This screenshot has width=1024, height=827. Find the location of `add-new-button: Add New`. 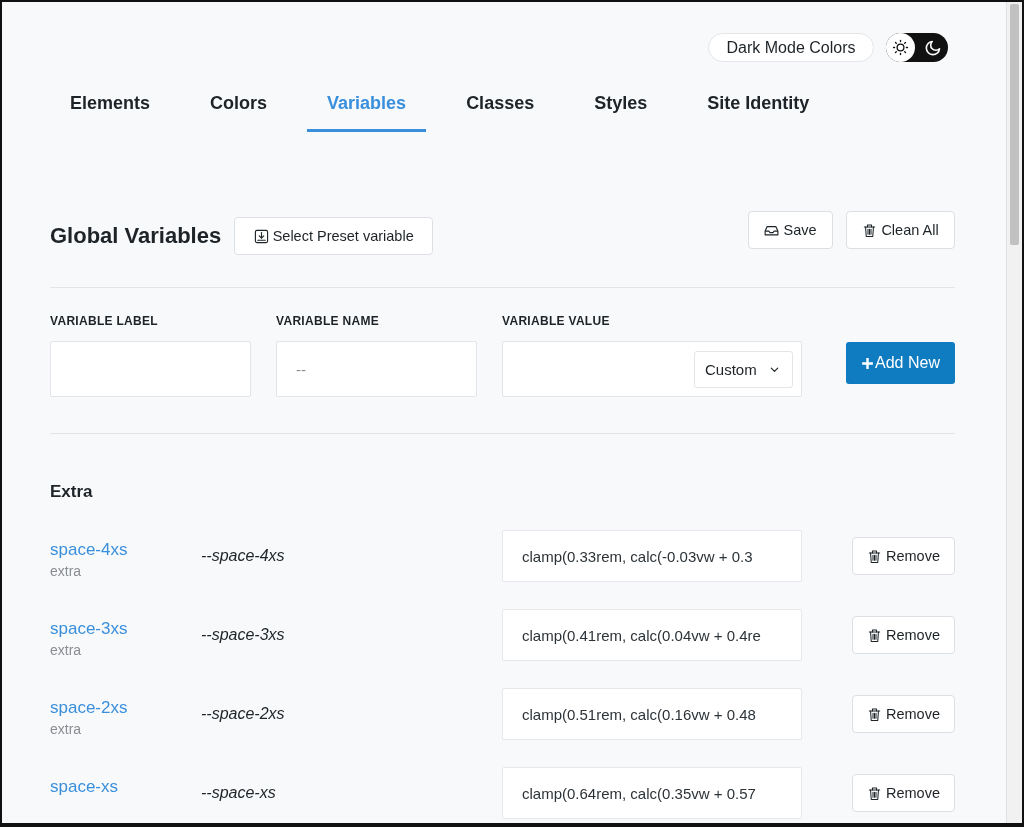

add-new-button: Add New is located at coordinates (900, 363).